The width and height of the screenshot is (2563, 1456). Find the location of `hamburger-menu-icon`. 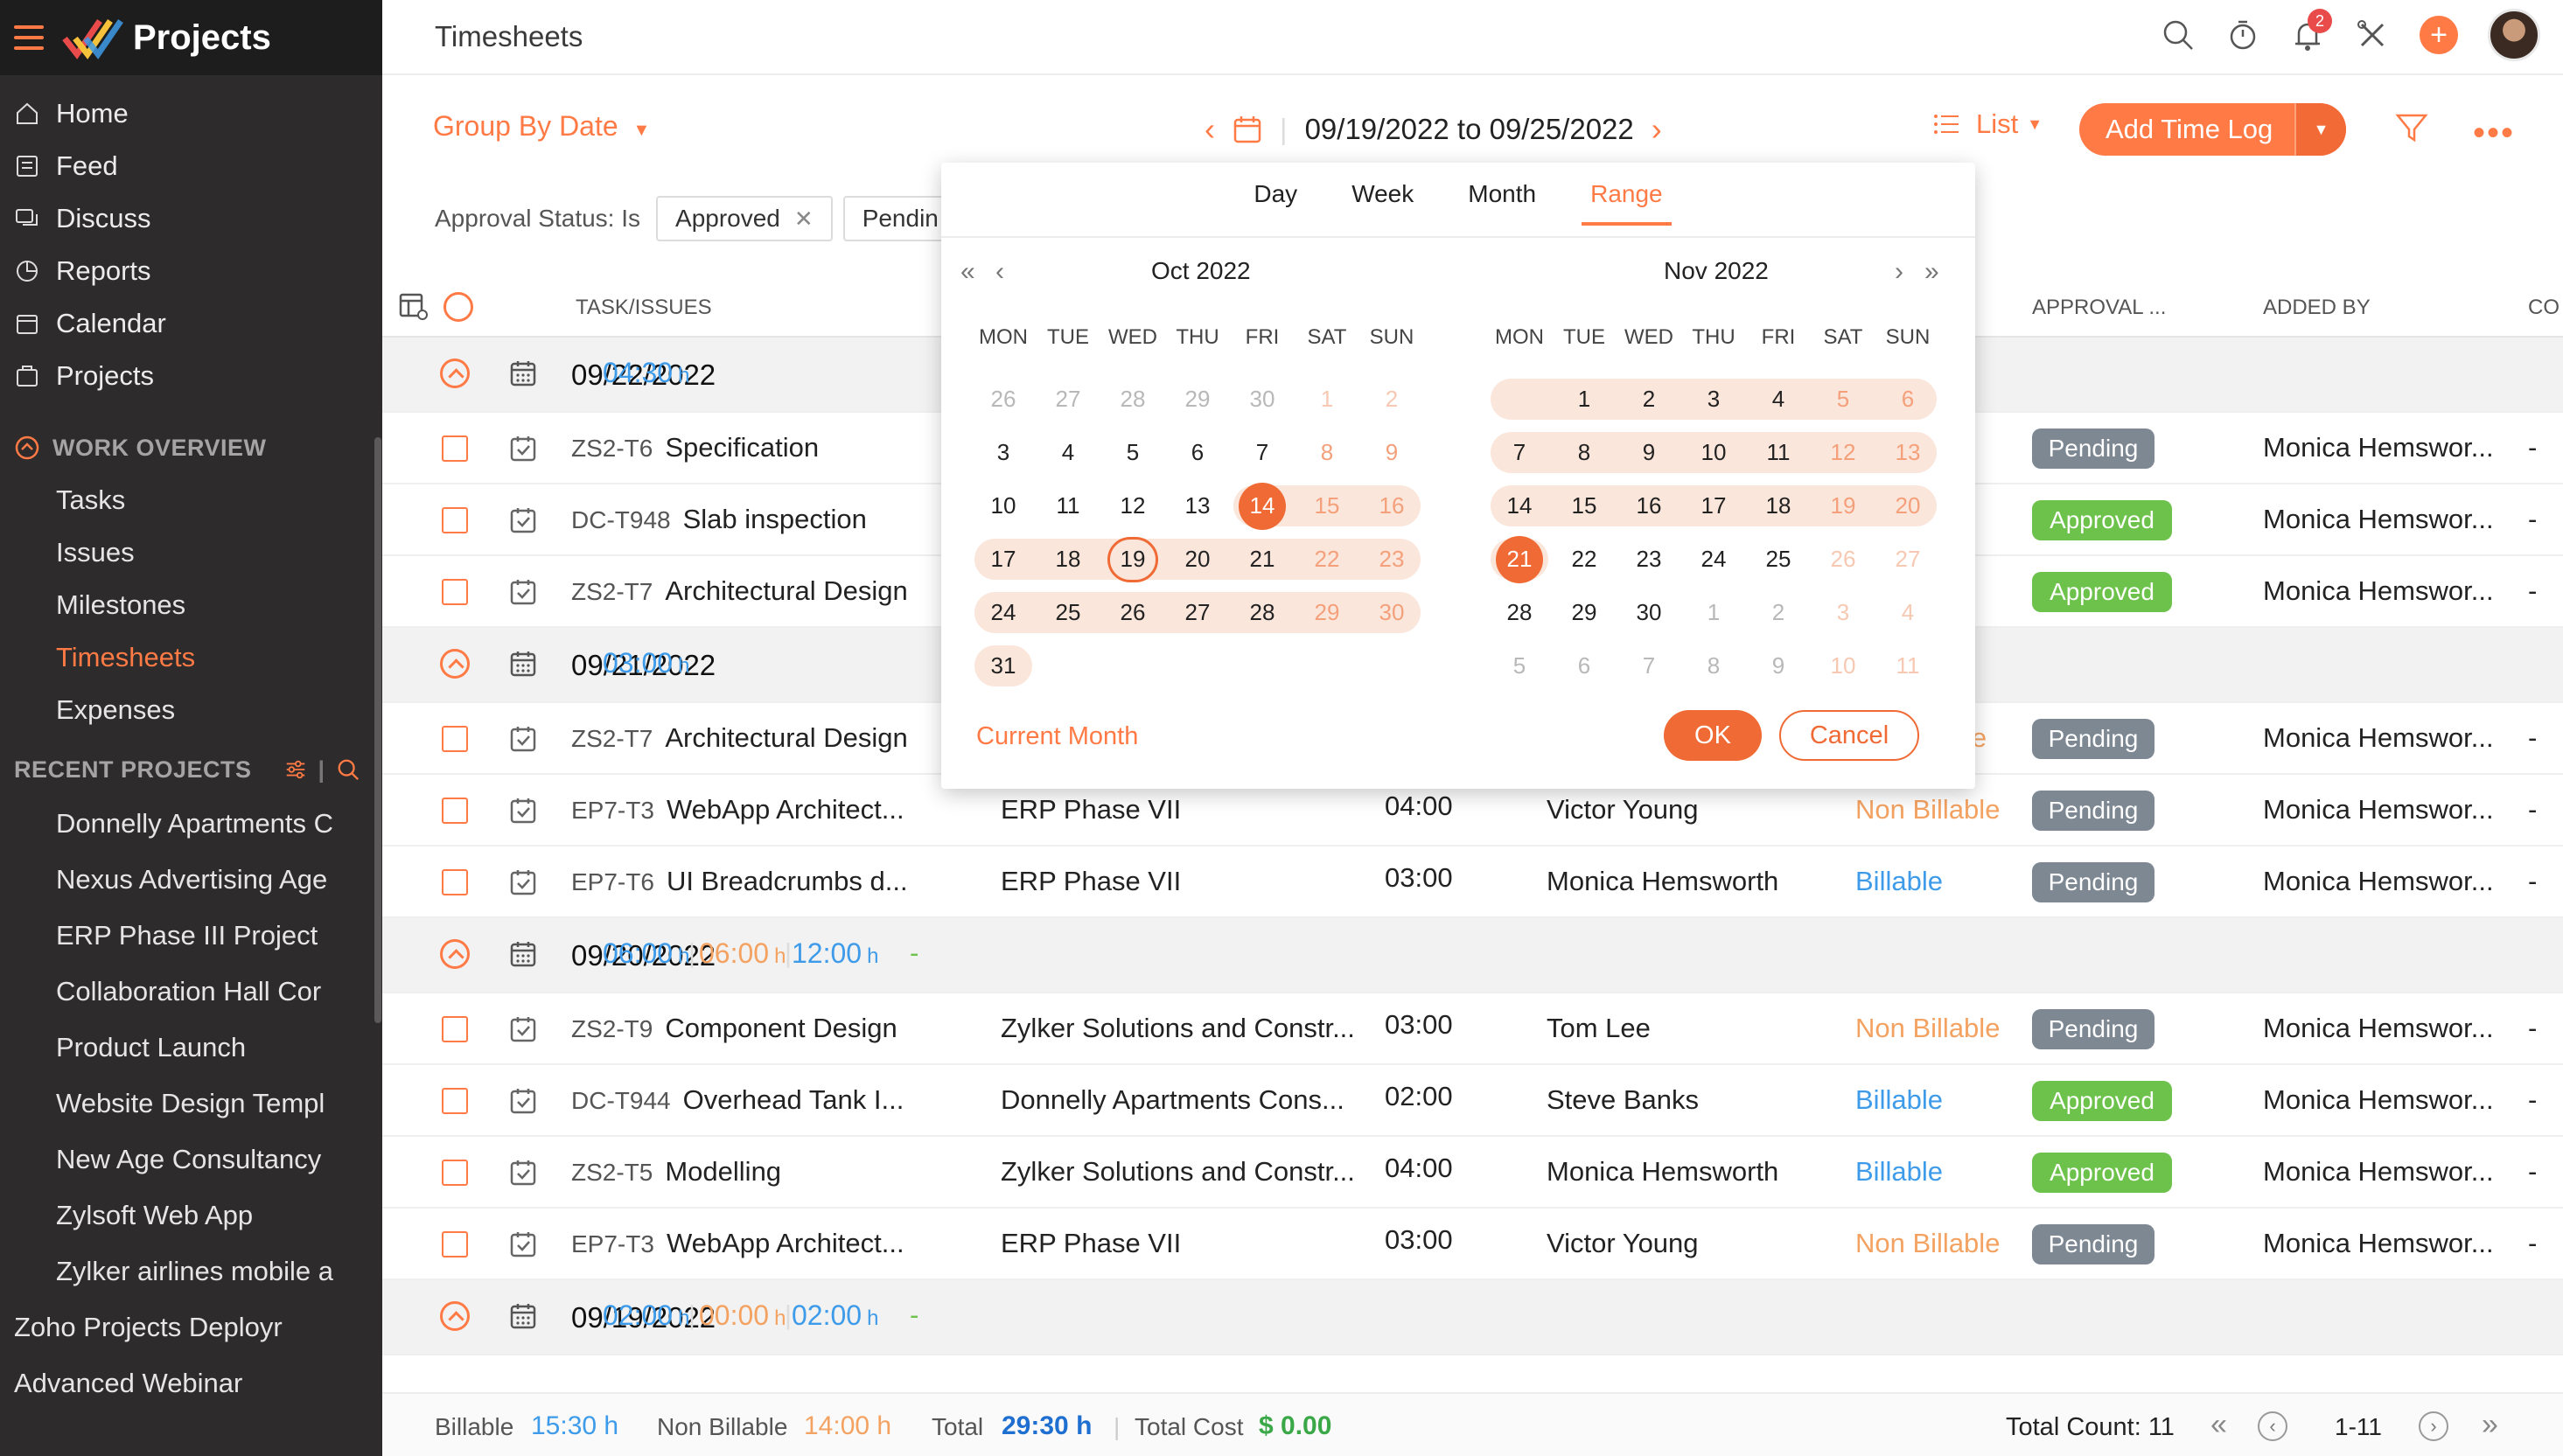

hamburger-menu-icon is located at coordinates (29, 37).